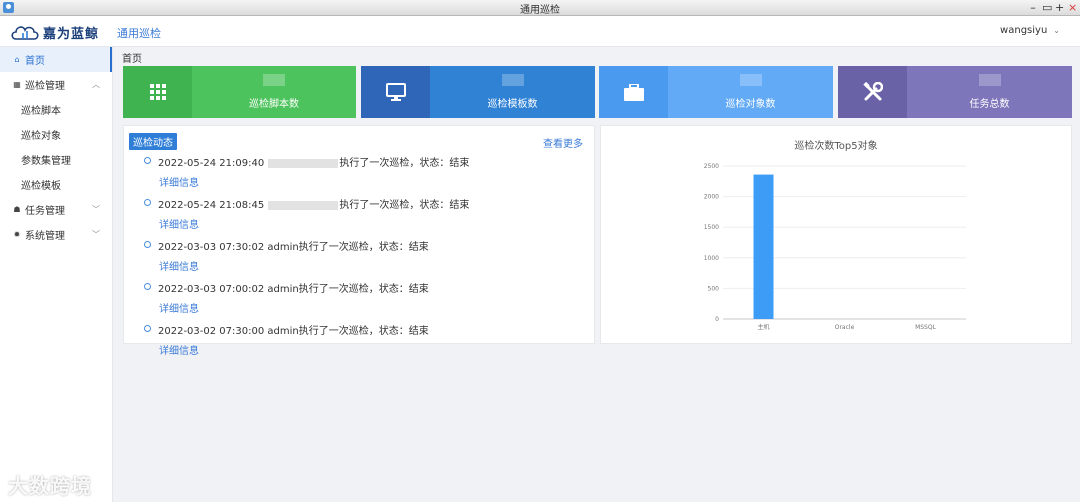 The height and width of the screenshot is (502, 1080). What do you see at coordinates (41, 186) in the screenshot?
I see `sidebar-item-label: 巡检模板` at bounding box center [41, 186].